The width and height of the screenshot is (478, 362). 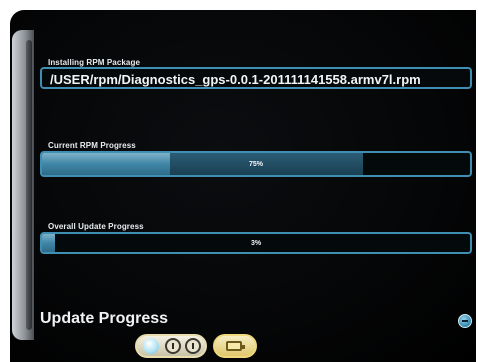 I want to click on left-scroll-bar, so click(x=23, y=185).